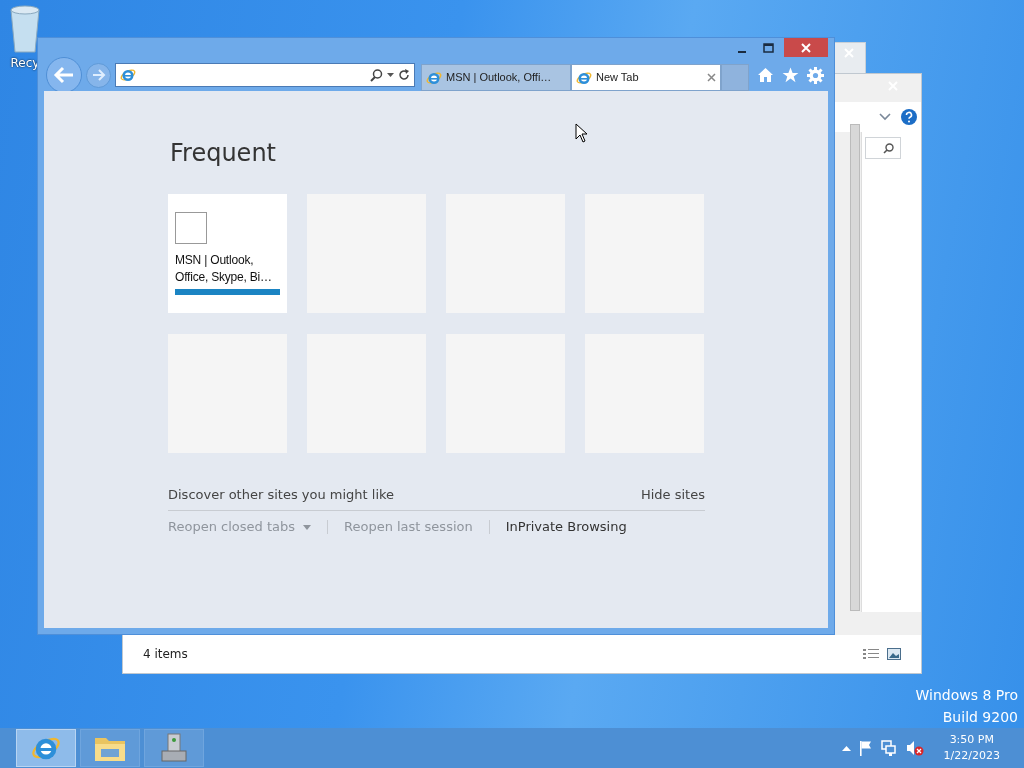 This screenshot has height=768, width=1024. I want to click on build-text: Build 9200, so click(979, 717).